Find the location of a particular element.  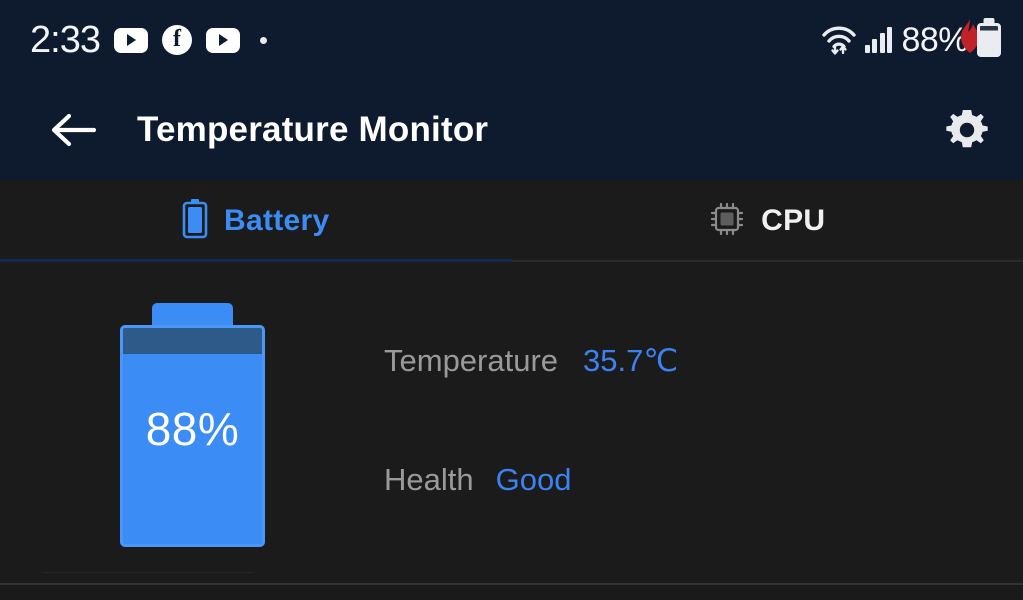

content-edge-line is located at coordinates (148, 572).